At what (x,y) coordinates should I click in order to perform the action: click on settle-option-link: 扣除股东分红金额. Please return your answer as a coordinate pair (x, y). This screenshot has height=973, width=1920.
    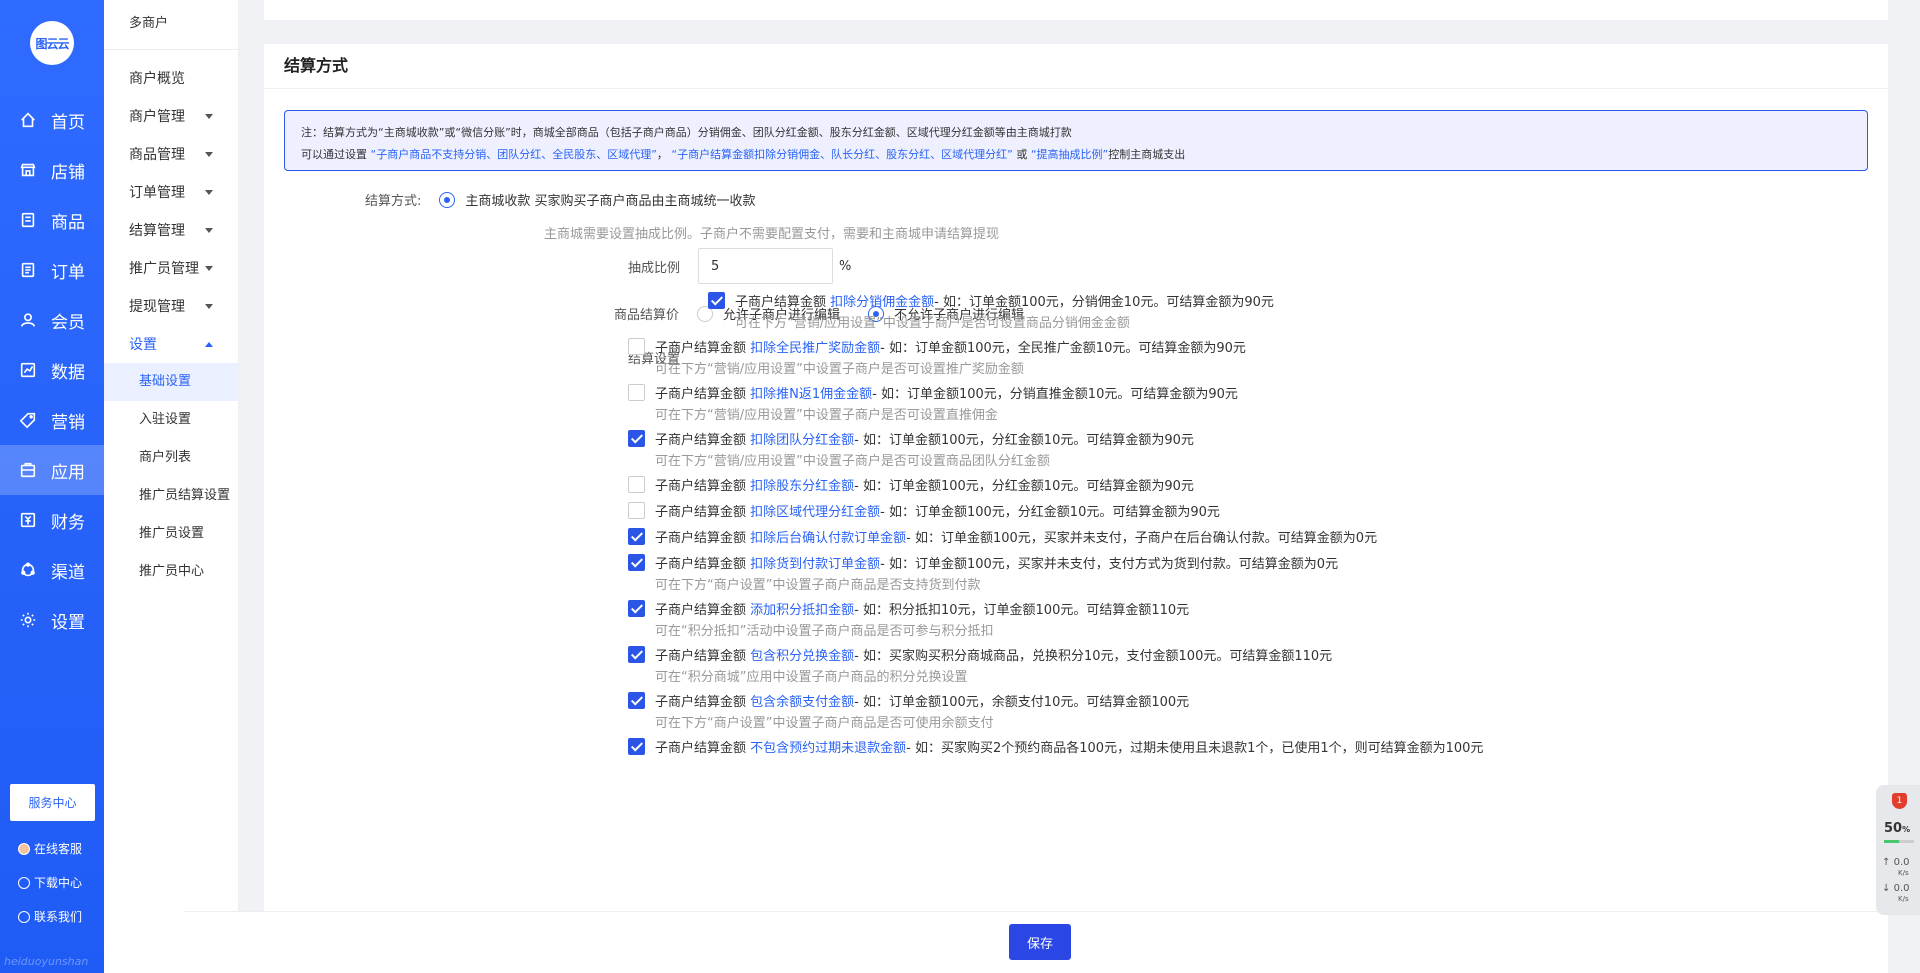
    Looking at the image, I should click on (802, 484).